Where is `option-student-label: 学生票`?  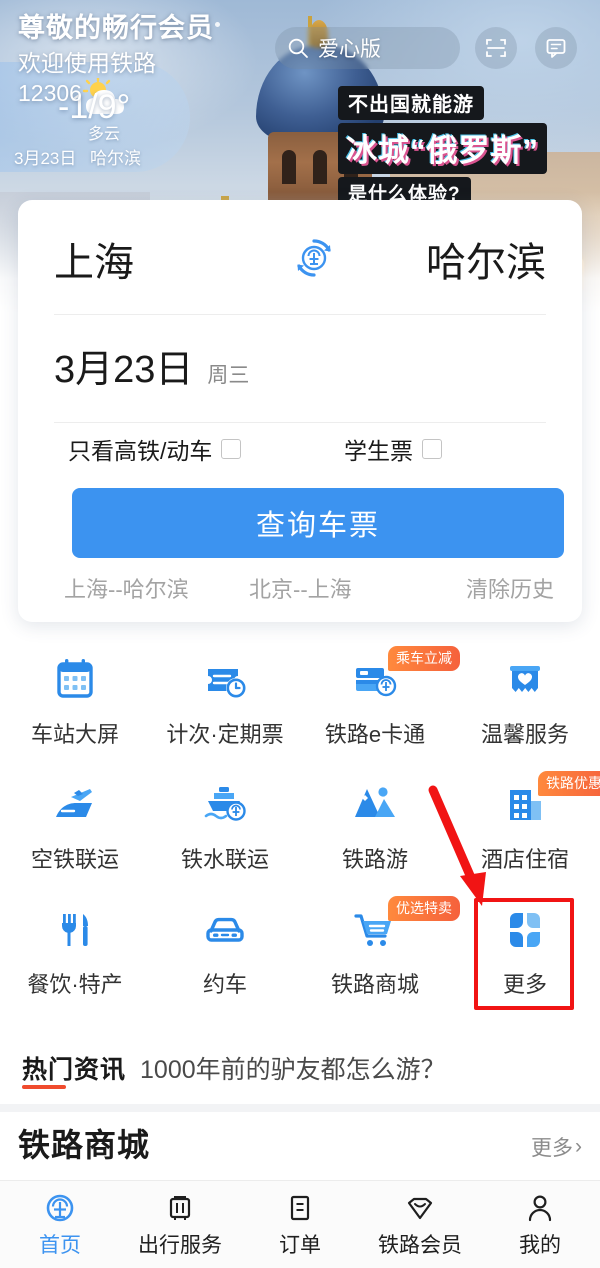
option-student-label: 学生票 is located at coordinates (378, 451).